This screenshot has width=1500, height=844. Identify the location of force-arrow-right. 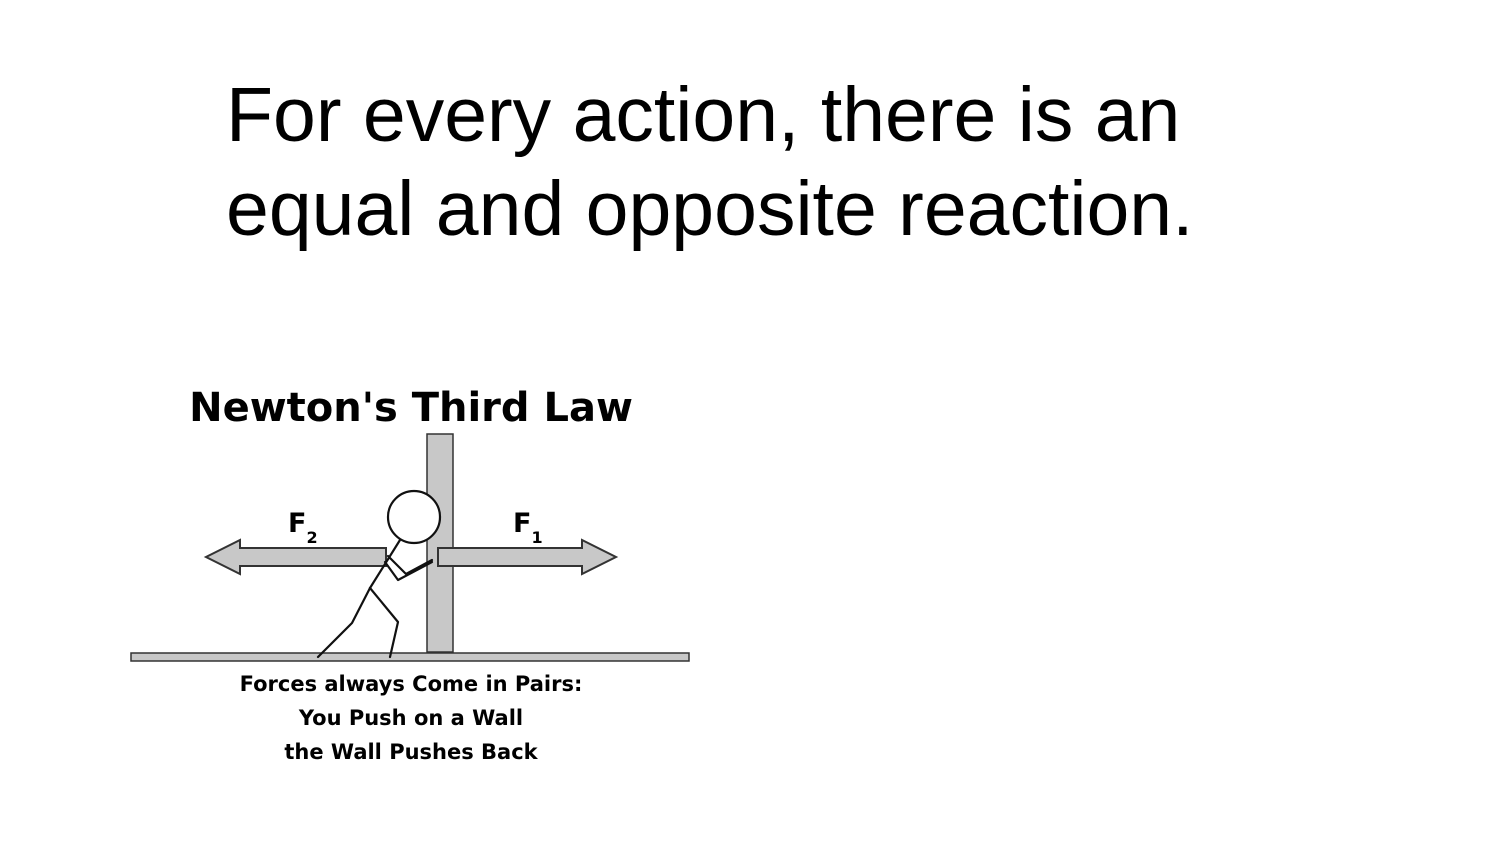
(528, 557).